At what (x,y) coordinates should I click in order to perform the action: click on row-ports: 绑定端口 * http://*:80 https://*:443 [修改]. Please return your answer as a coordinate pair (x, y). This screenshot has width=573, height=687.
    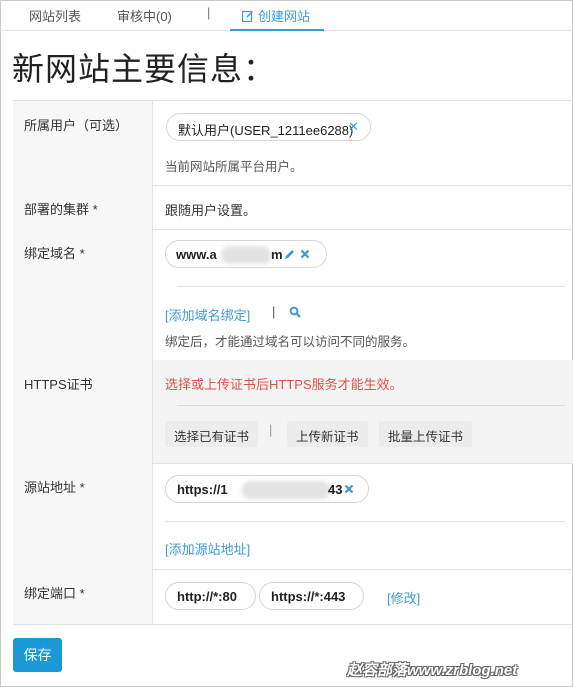
    Looking at the image, I should click on (293, 597).